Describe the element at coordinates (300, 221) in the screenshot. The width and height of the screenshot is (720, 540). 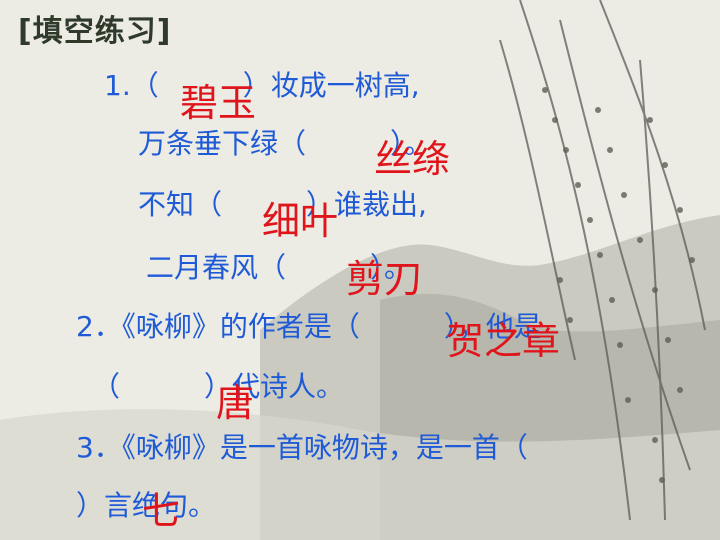
I see `answer-xiye: 细叶` at that location.